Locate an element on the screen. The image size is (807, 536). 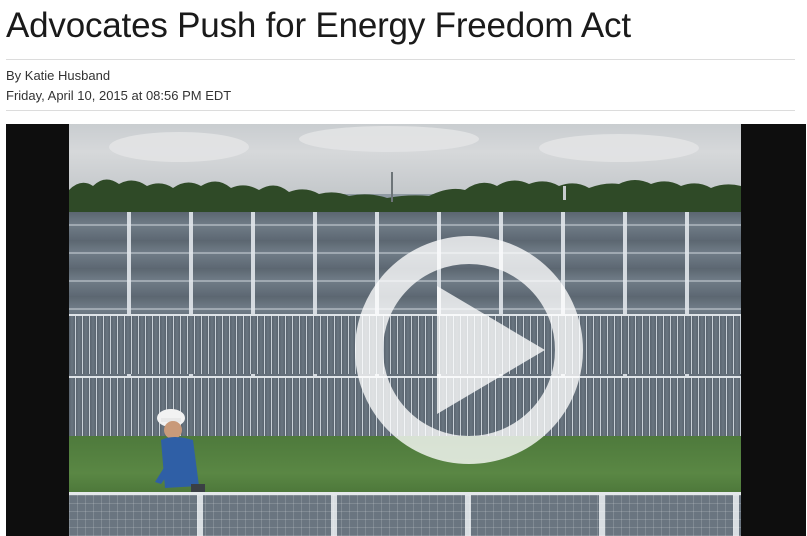
article-headline: Advocates Push for Energy Freedom Act is located at coordinates (318, 25).